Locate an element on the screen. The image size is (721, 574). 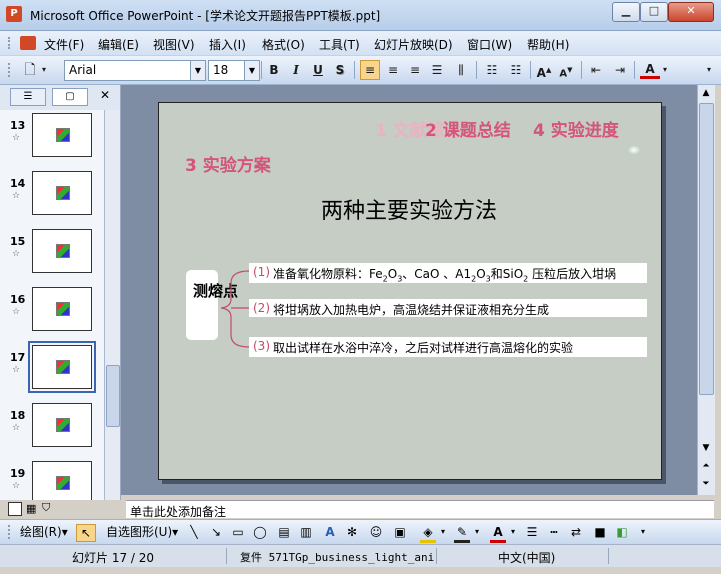
decrease-indent-icon: ⇤ is located at coordinates (596, 70).